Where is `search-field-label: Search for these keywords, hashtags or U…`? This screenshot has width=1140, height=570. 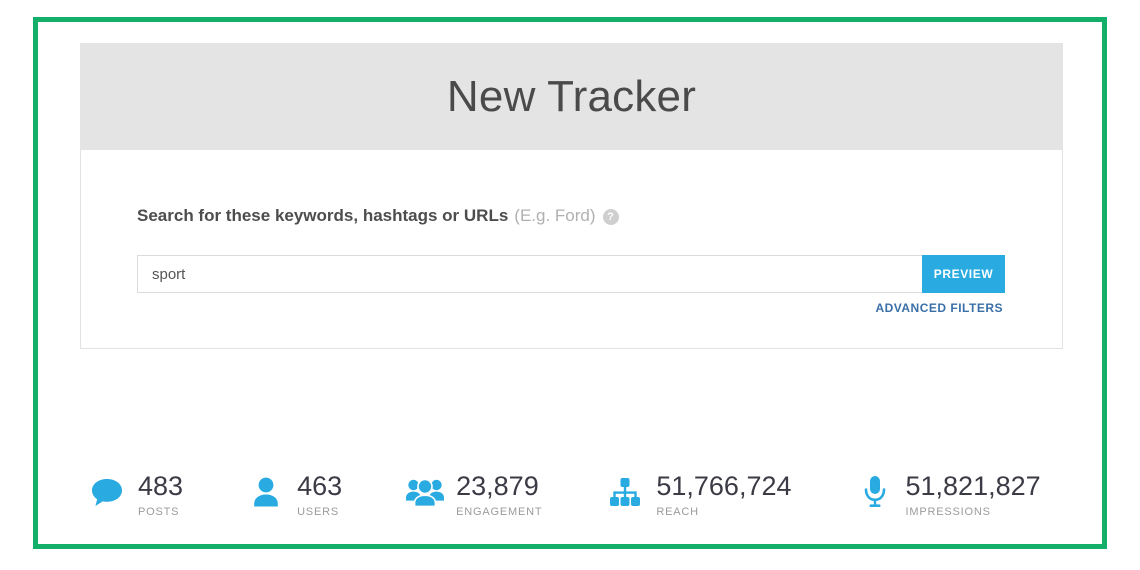 search-field-label: Search for these keywords, hashtags or U… is located at coordinates (323, 215).